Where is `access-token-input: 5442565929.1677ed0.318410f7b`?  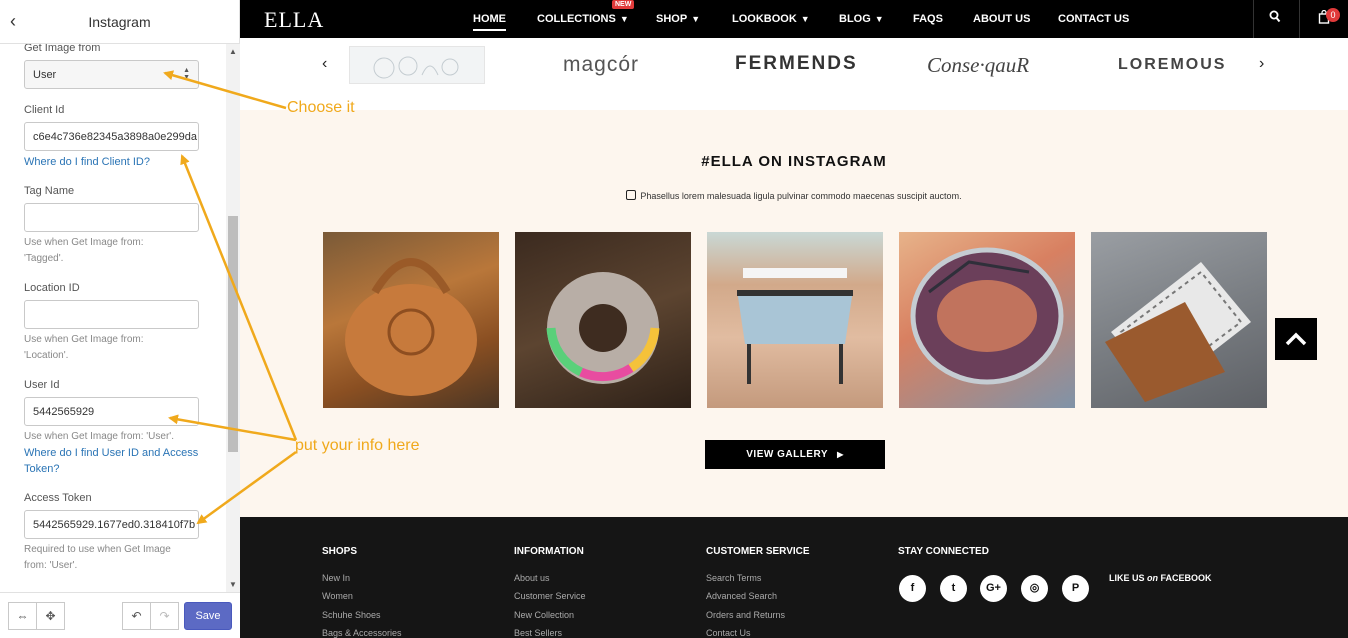 access-token-input: 5442565929.1677ed0.318410f7b is located at coordinates (111, 524).